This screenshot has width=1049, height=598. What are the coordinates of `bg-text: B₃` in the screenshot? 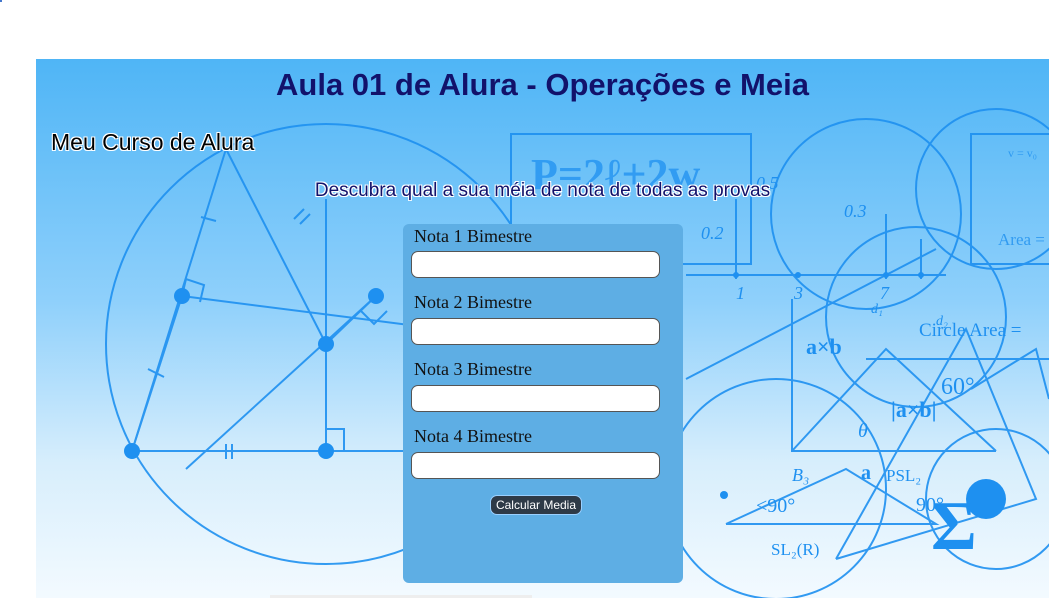 It's located at (800, 475).